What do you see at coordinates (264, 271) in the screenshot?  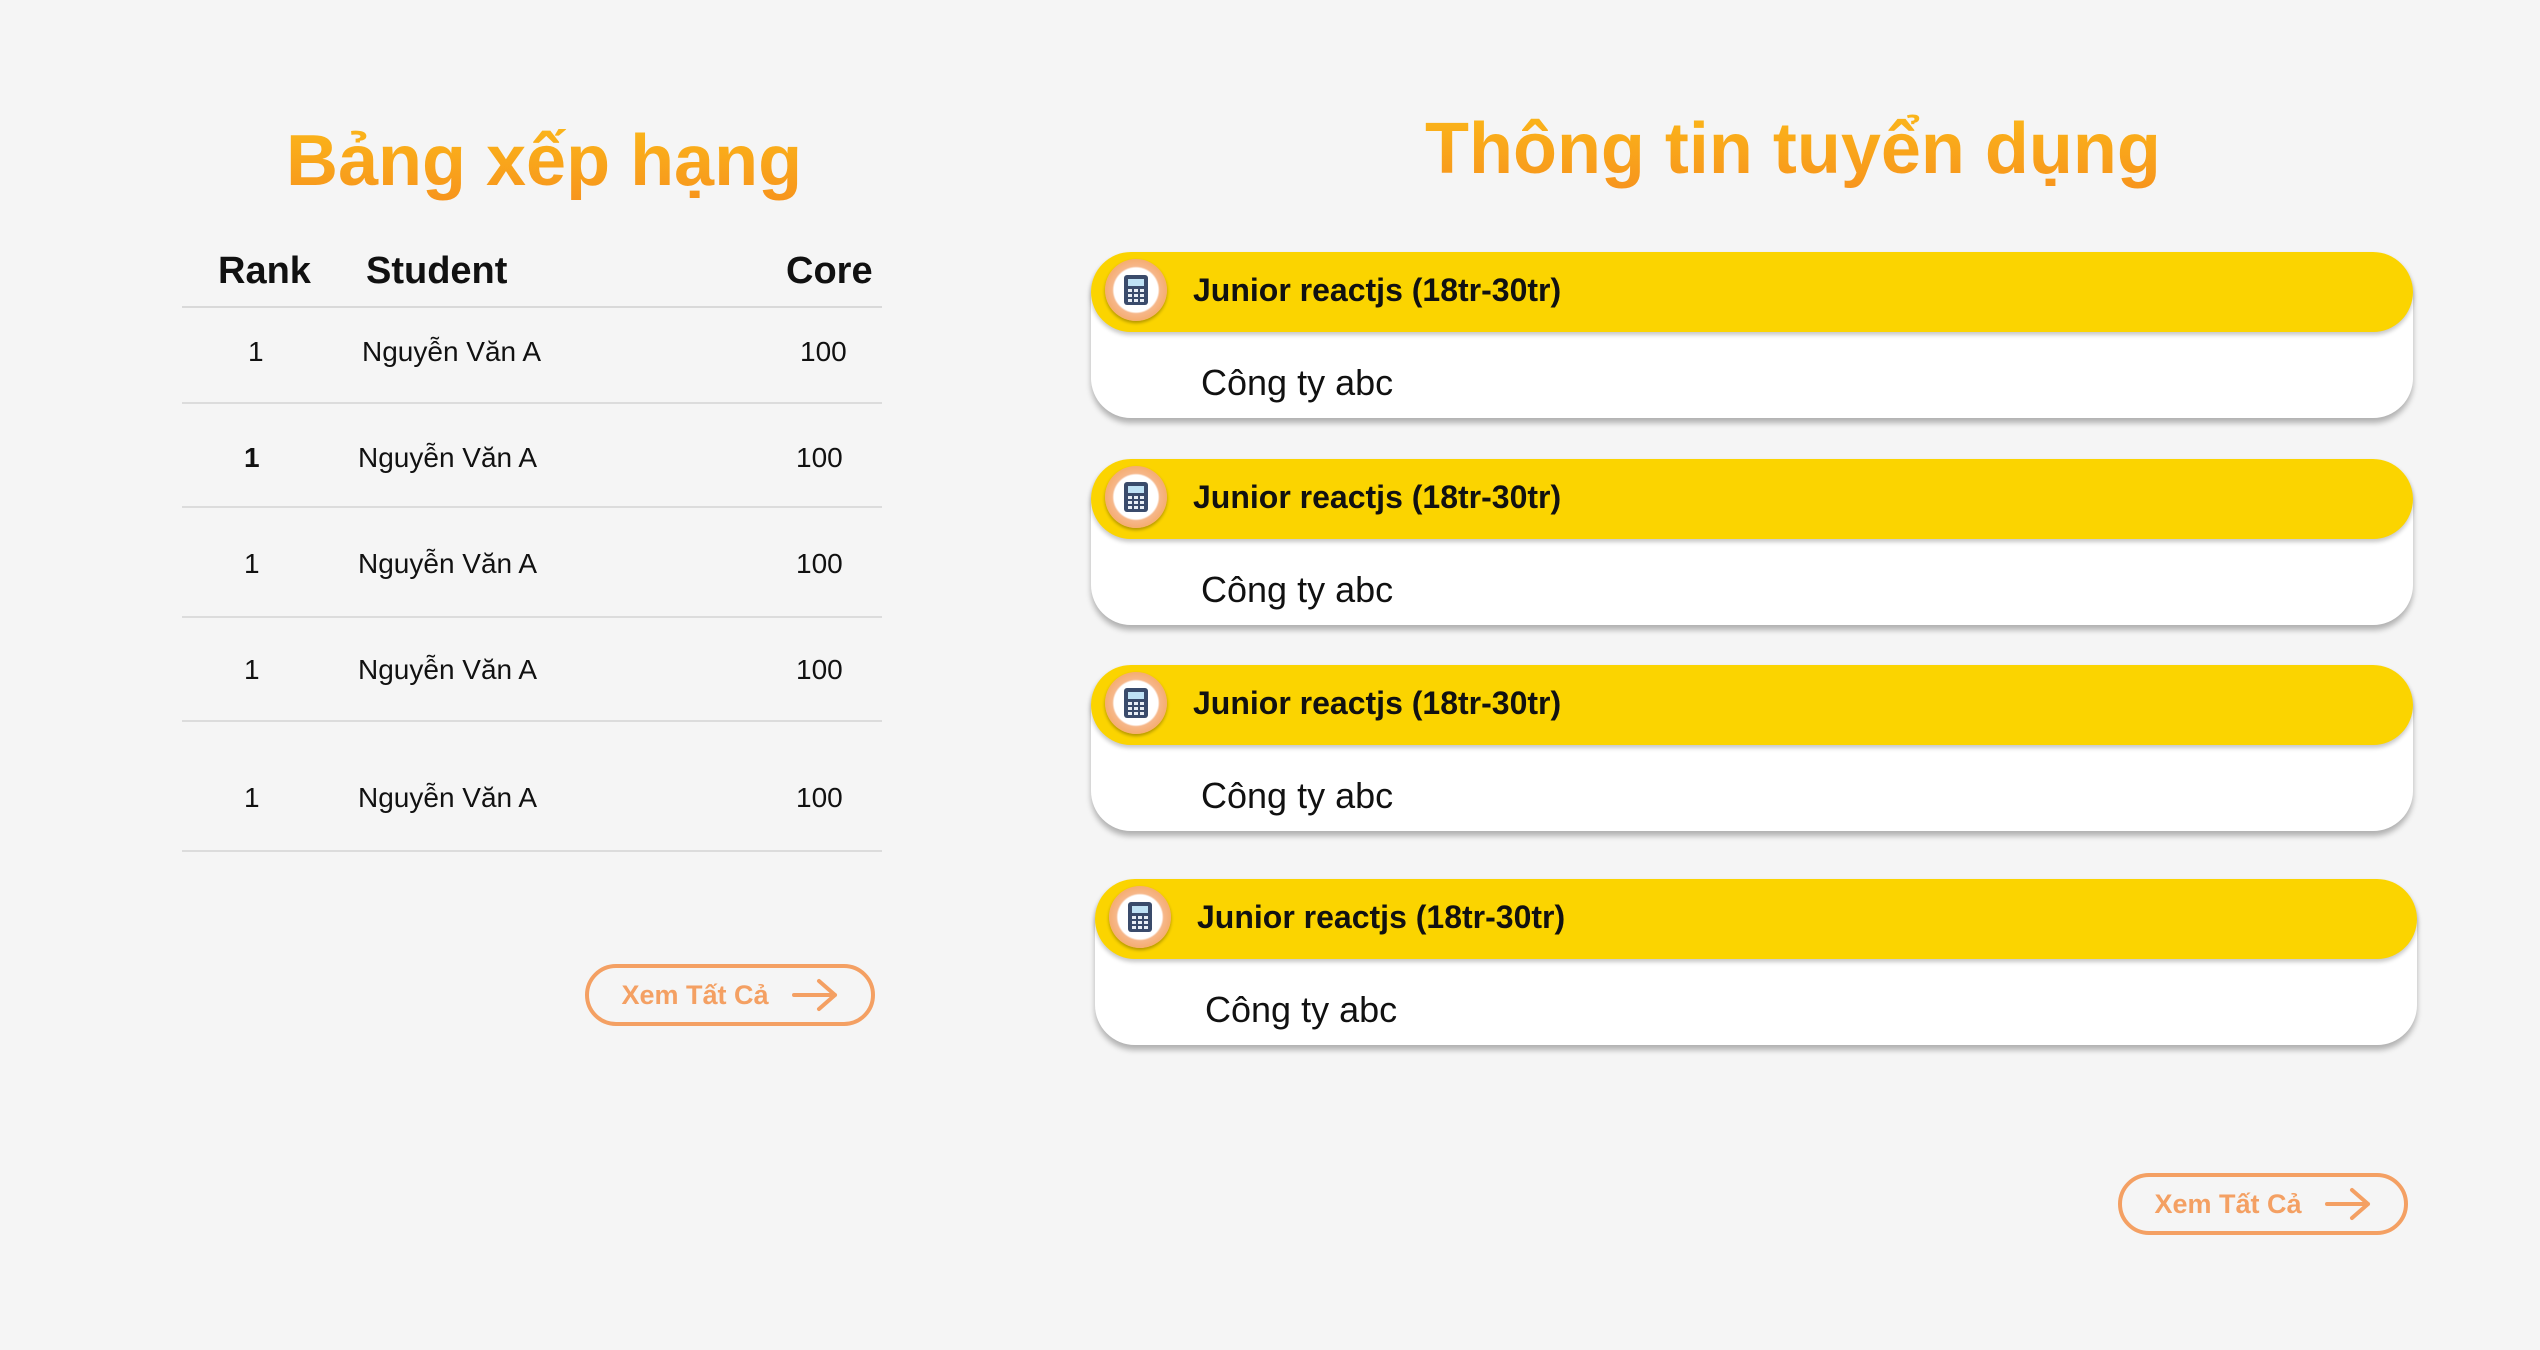 I see `column-rank: Rank` at bounding box center [264, 271].